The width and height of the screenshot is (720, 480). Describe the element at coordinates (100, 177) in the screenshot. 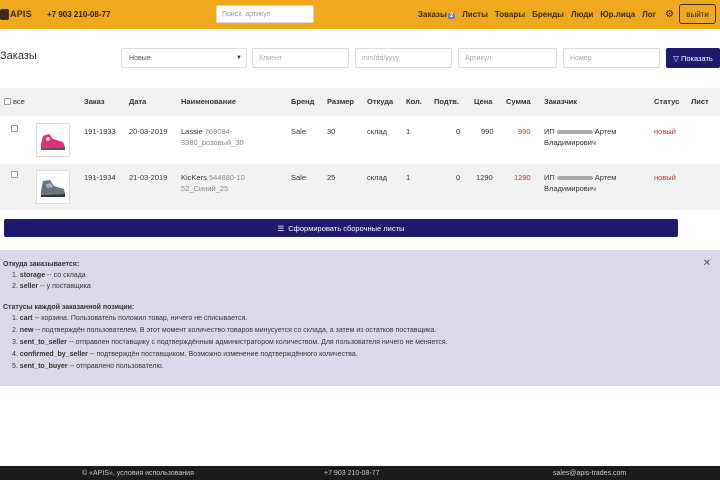

I see `order-number: 191-1934` at that location.